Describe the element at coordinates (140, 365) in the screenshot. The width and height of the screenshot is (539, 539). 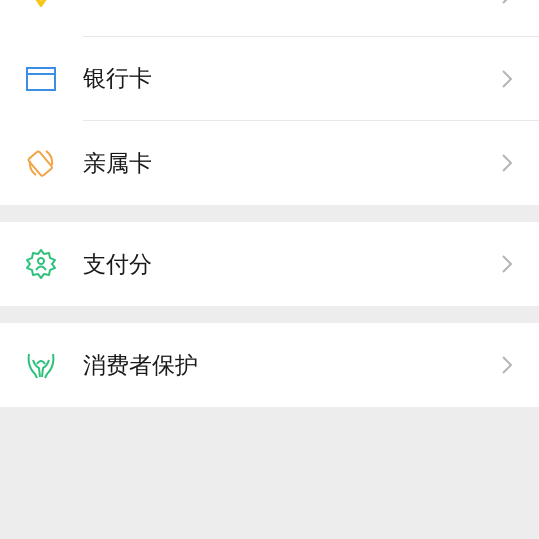
I see `menu-item-label: 消费者保护` at that location.